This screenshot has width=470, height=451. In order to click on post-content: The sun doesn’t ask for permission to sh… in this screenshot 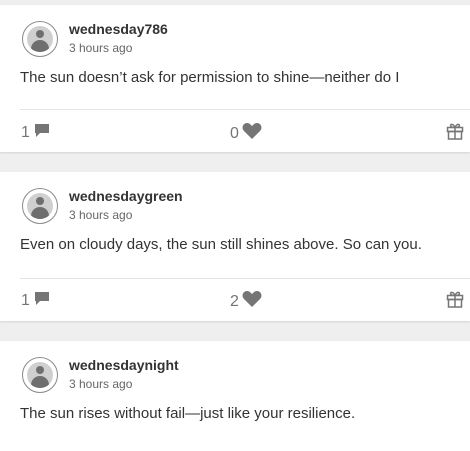, I will do `click(240, 77)`.